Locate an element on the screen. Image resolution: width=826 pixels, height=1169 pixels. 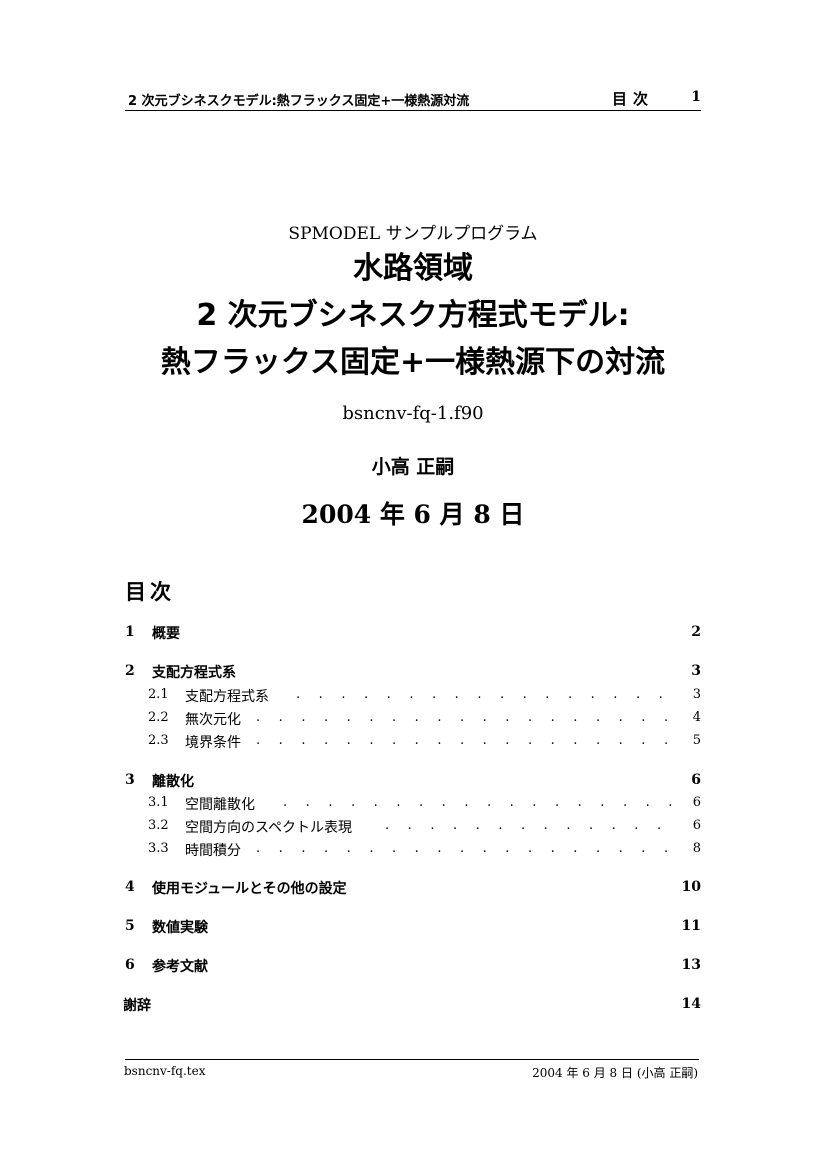
toc-subsection-number: 2.2 is located at coordinates (158, 717).